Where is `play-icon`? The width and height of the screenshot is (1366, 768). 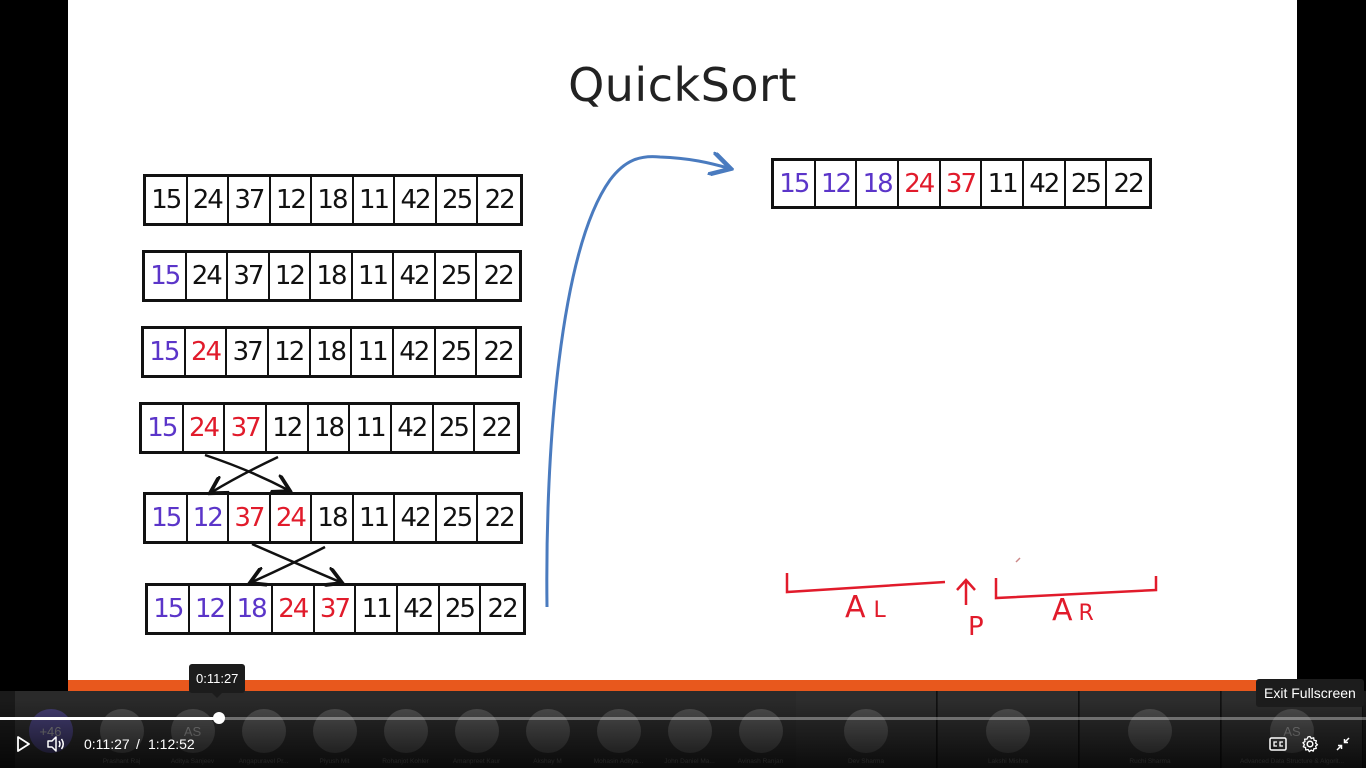 play-icon is located at coordinates (23, 744).